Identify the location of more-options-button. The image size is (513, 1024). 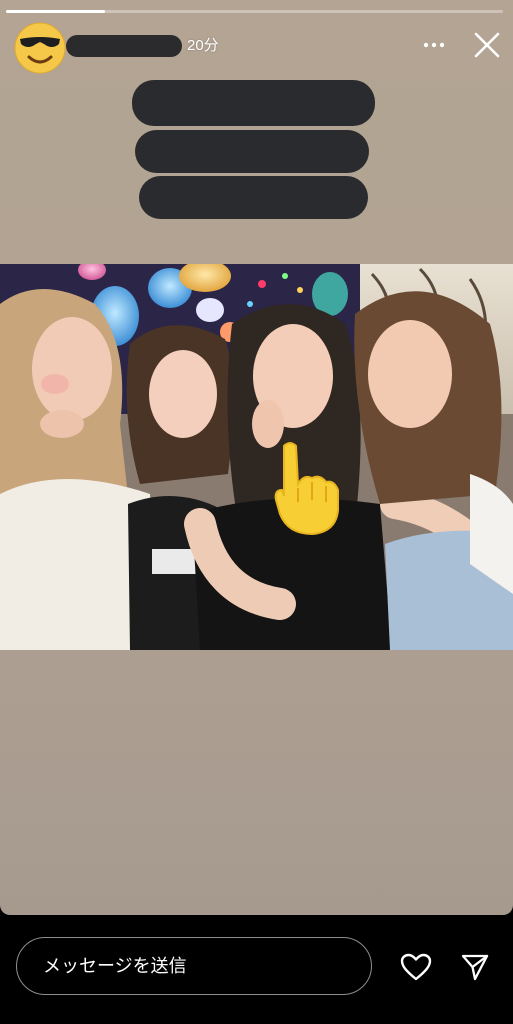
(434, 45).